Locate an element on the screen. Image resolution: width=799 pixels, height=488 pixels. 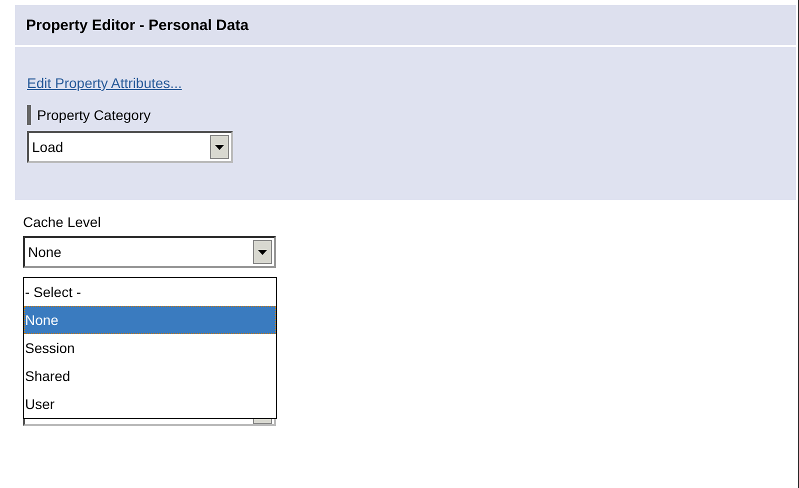
category-select: Load is located at coordinates (130, 147).